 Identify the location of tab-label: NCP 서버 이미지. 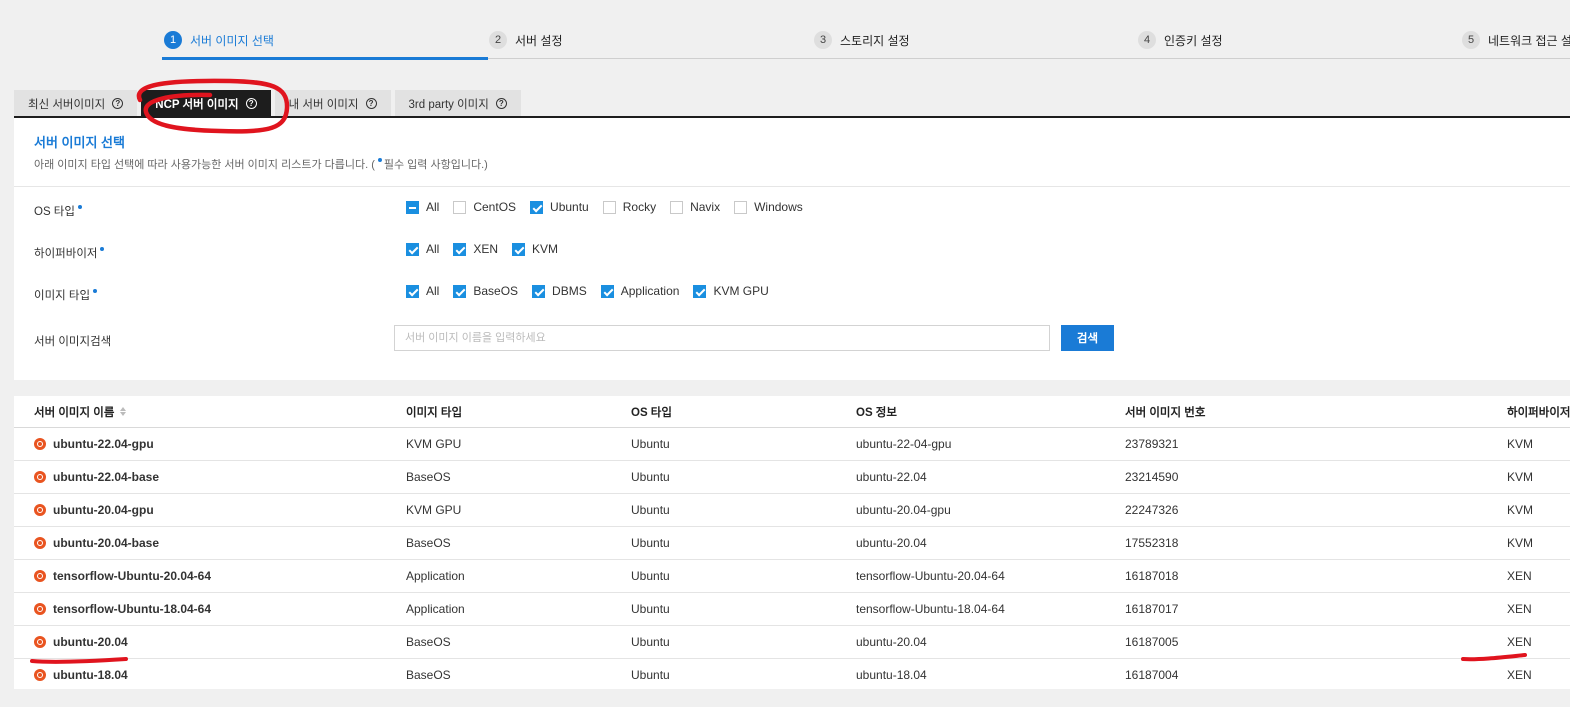
(197, 104).